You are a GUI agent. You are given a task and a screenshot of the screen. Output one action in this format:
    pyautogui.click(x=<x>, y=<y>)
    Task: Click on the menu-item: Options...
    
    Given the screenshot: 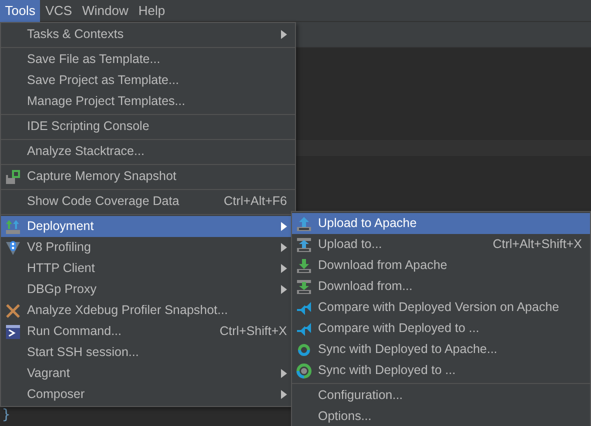 What is the action you would take?
    pyautogui.click(x=441, y=416)
    